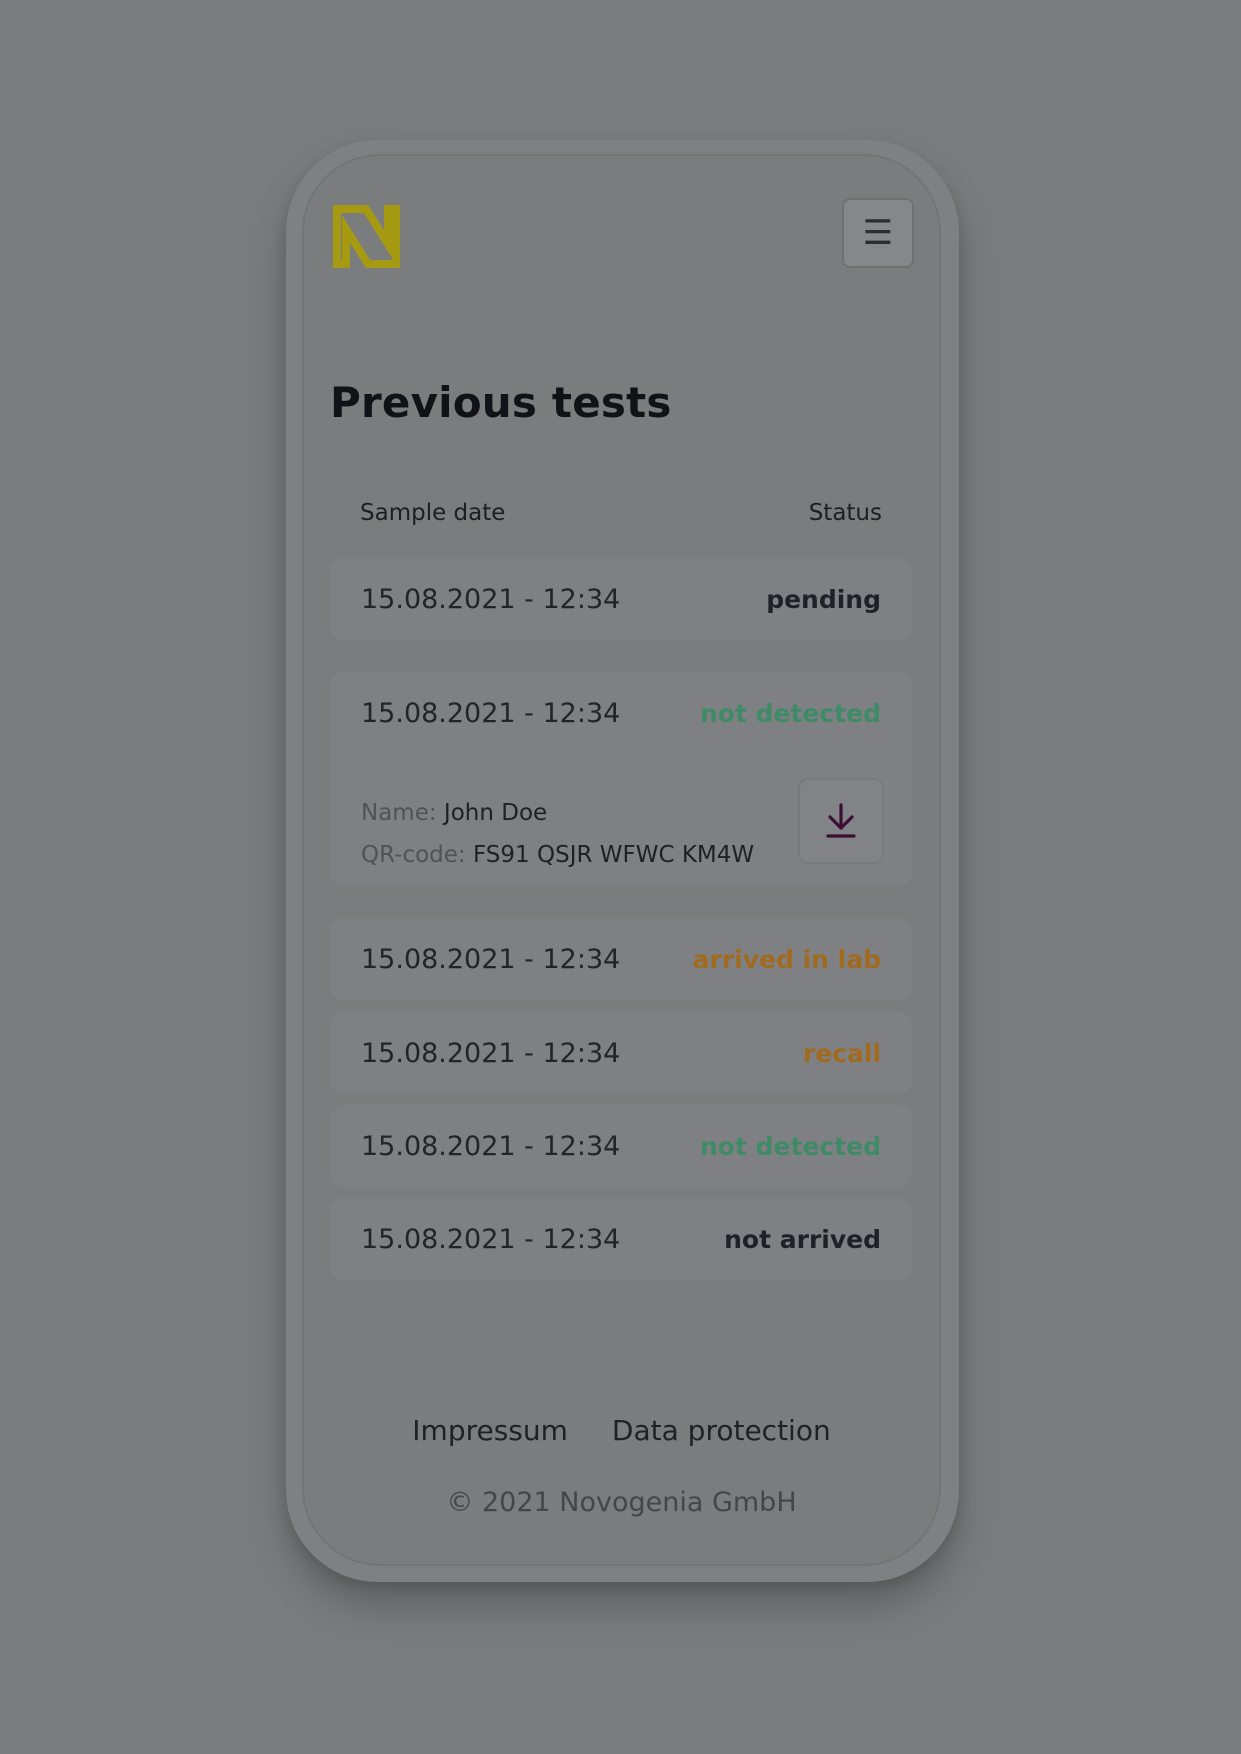 This screenshot has width=1241, height=1754. I want to click on hamburger-icon: ☰, so click(878, 233).